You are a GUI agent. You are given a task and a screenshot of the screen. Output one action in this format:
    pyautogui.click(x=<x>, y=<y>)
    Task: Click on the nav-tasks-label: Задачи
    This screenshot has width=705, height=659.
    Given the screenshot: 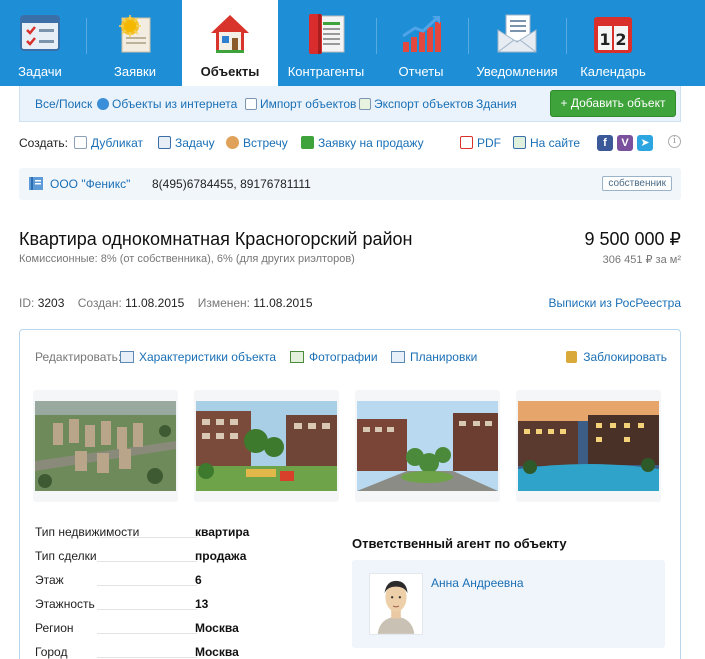 What is the action you would take?
    pyautogui.click(x=40, y=71)
    